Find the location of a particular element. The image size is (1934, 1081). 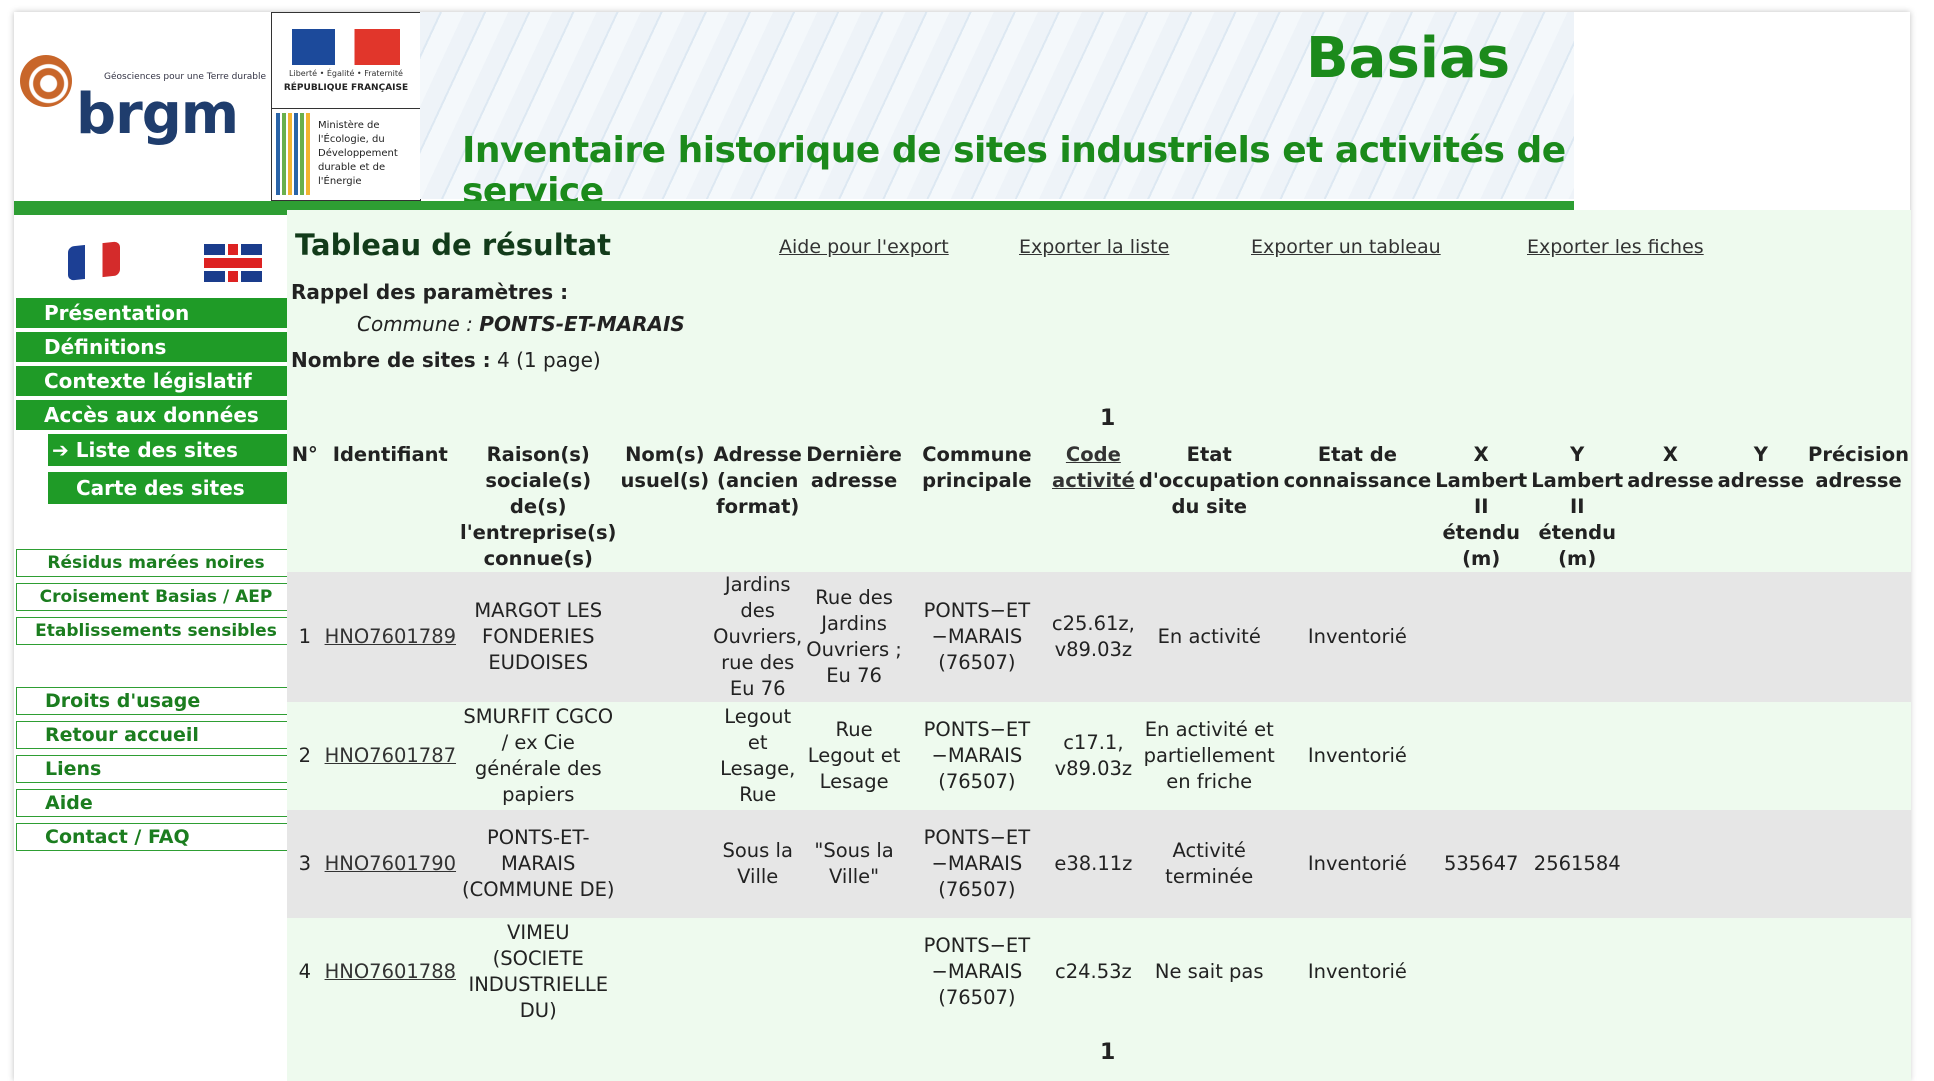

col-code-activite: Code activité is located at coordinates (1093, 507).